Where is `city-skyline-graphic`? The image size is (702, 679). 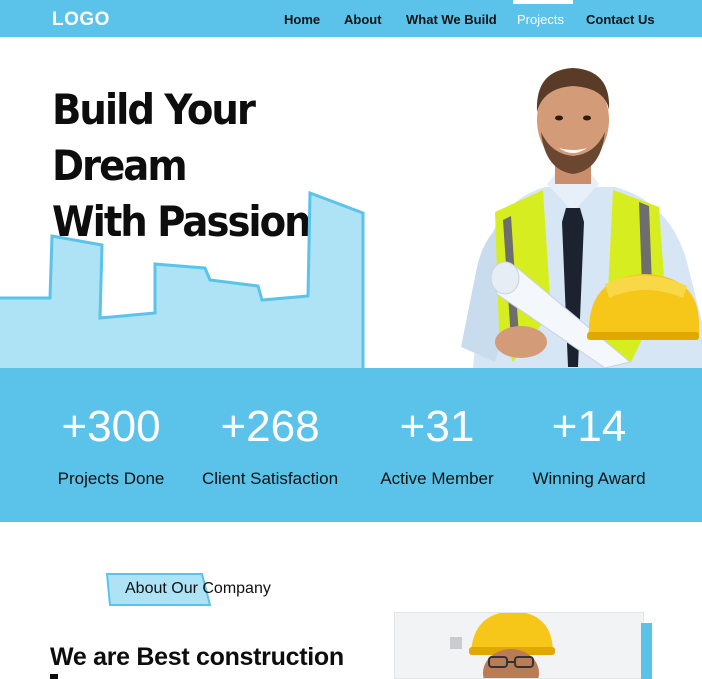 city-skyline-graphic is located at coordinates (182, 280).